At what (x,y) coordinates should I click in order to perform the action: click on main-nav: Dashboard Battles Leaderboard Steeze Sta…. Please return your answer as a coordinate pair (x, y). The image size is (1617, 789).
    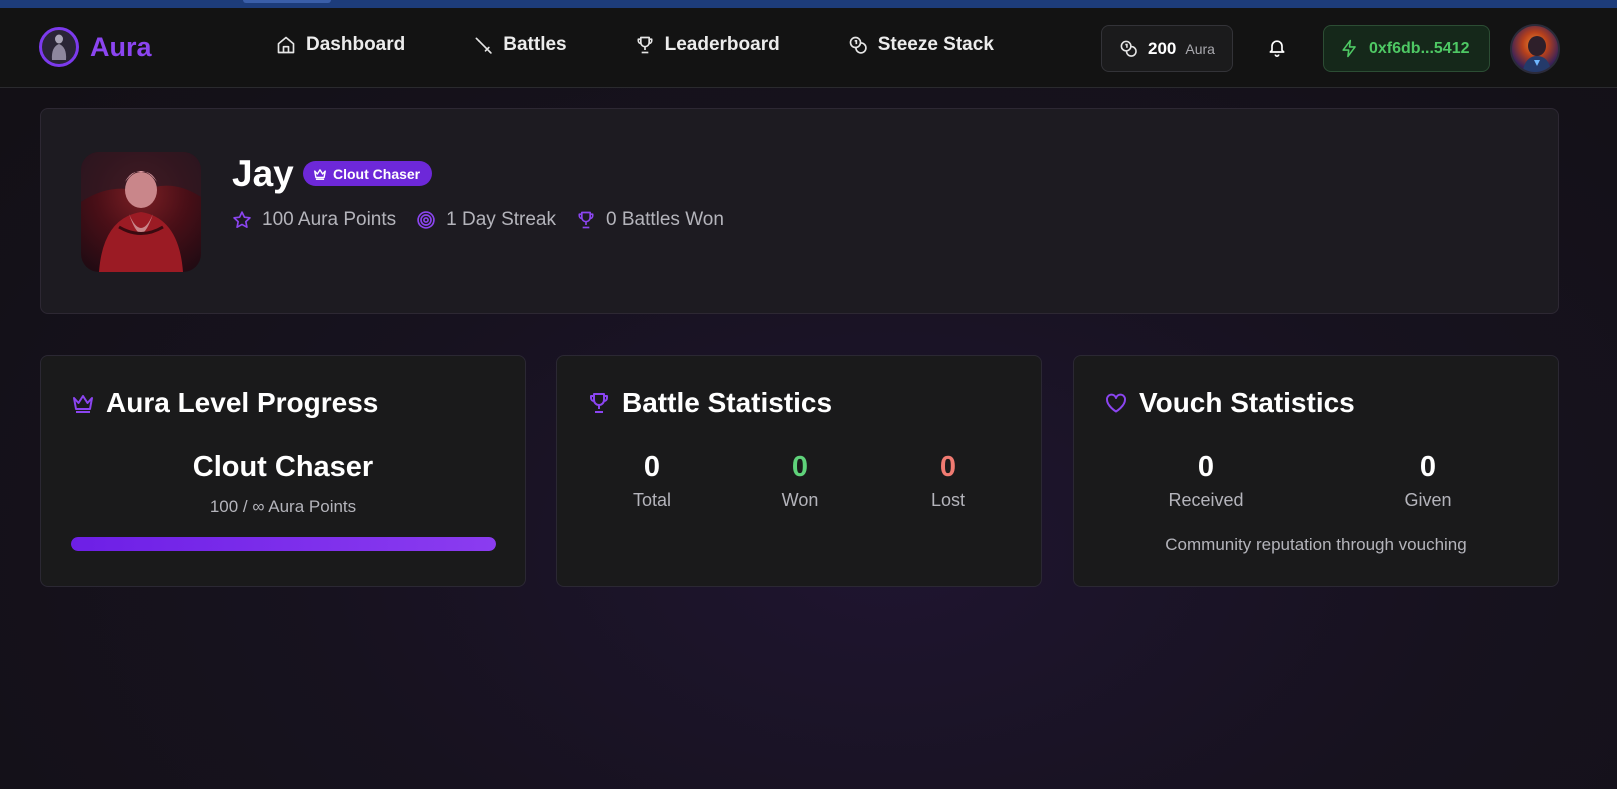
    Looking at the image, I should click on (669, 45).